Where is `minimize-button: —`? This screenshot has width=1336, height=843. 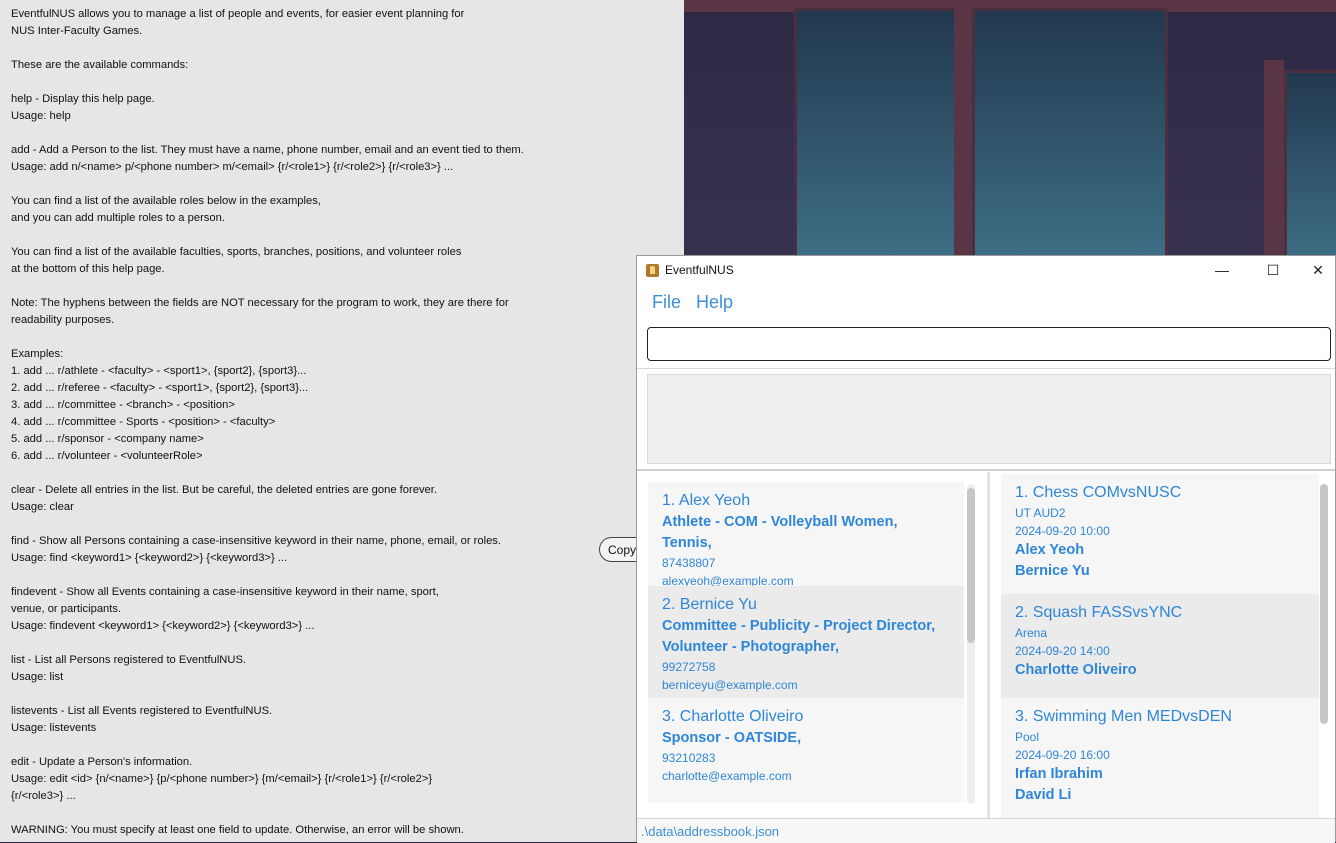 minimize-button: — is located at coordinates (1222, 270).